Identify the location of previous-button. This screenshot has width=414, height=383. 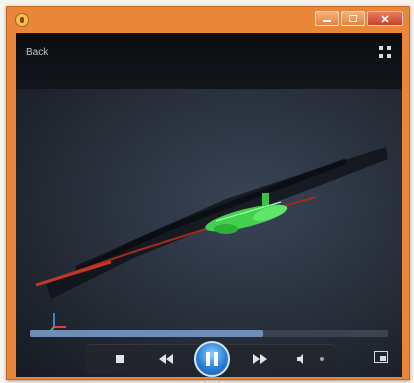
(166, 359).